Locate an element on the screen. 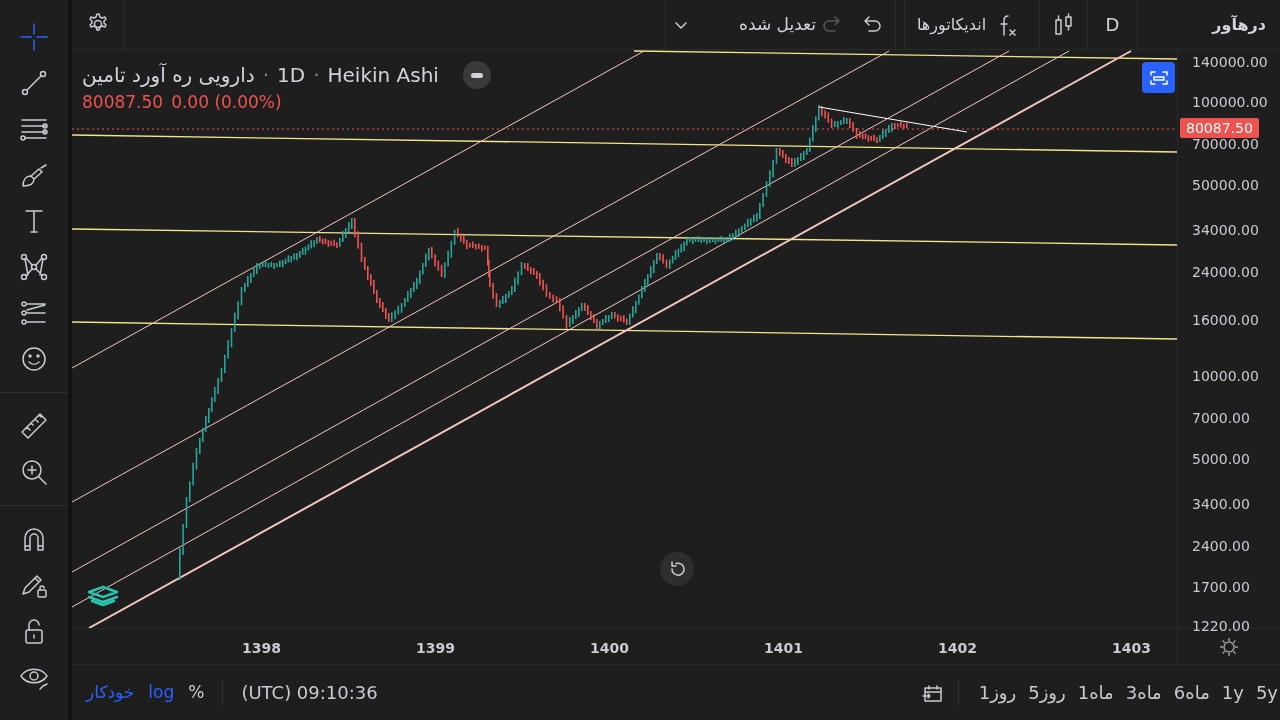 This screenshot has width=1280, height=720. adjustment-dropdown: تعدیل شده is located at coordinates (785, 25).